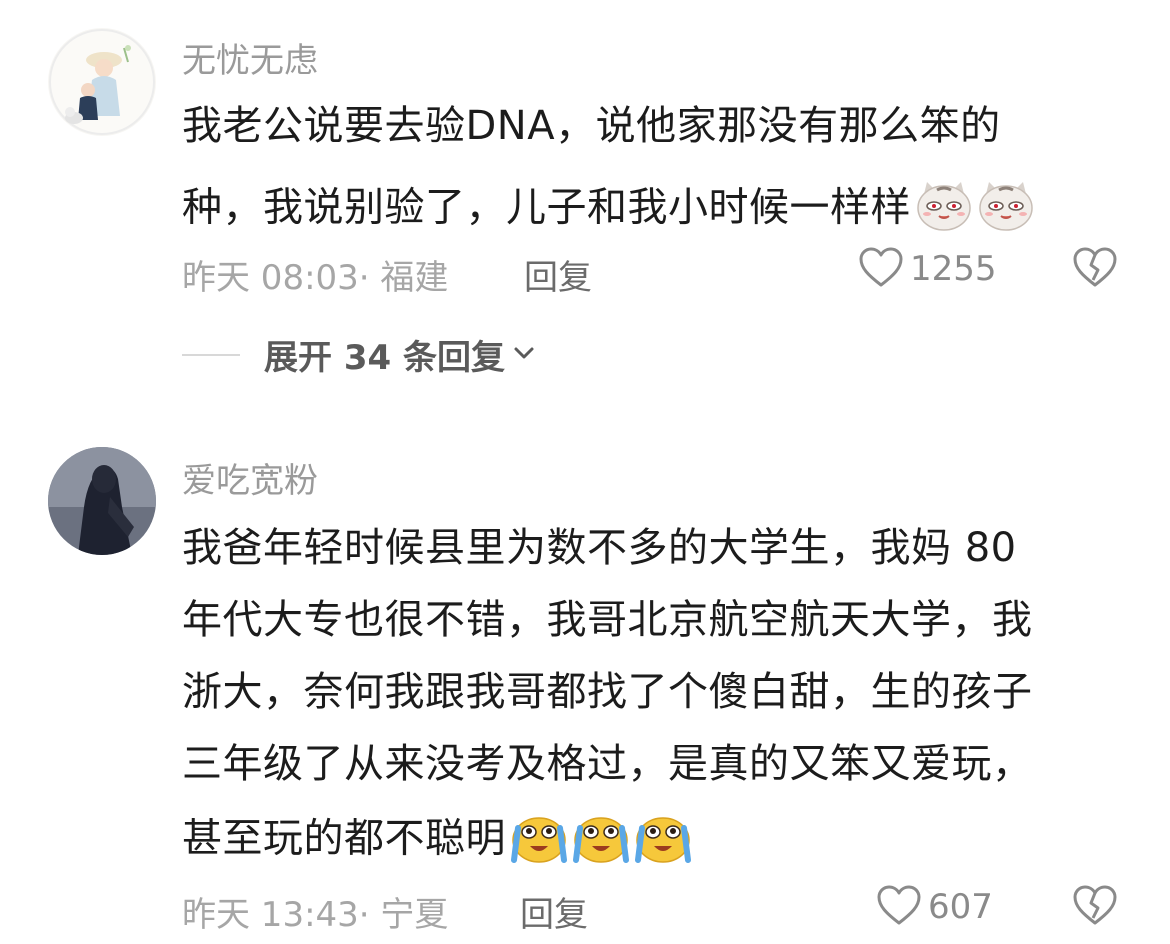 This screenshot has height=944, width=1170. What do you see at coordinates (315, 278) in the screenshot?
I see `comment-meta: 昨天 08:03· 福建` at bounding box center [315, 278].